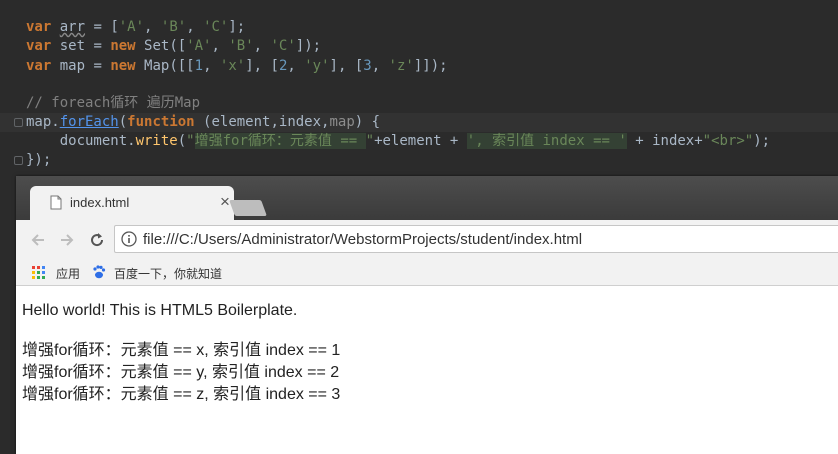 This screenshot has height=454, width=838. What do you see at coordinates (181, 394) in the screenshot?
I see `output-line-3: 增强for循环：元素值 == z, 索引值 index == 3` at bounding box center [181, 394].